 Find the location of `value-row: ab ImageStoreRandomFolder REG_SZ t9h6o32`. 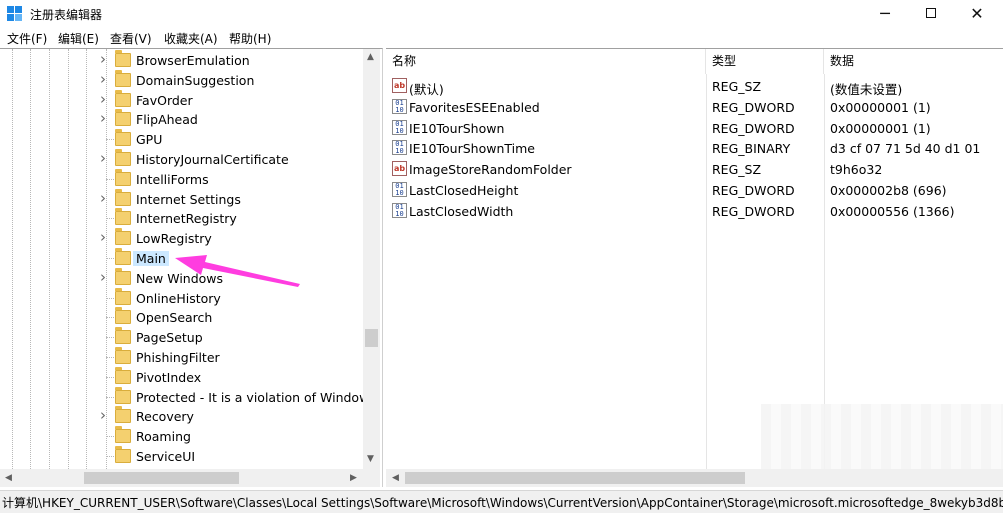

value-row: ab ImageStoreRandomFolder REG_SZ t9h6o32 is located at coordinates (694, 169).